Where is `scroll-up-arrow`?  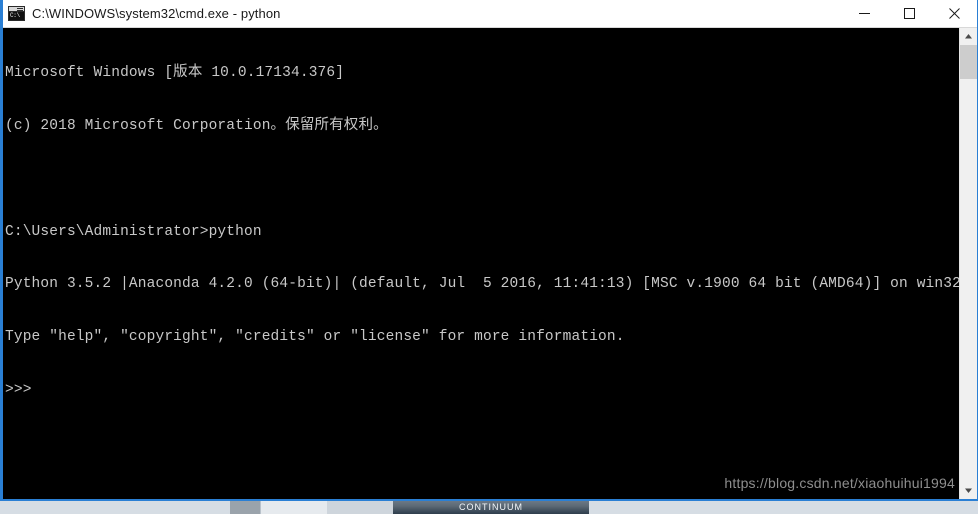 scroll-up-arrow is located at coordinates (968, 36).